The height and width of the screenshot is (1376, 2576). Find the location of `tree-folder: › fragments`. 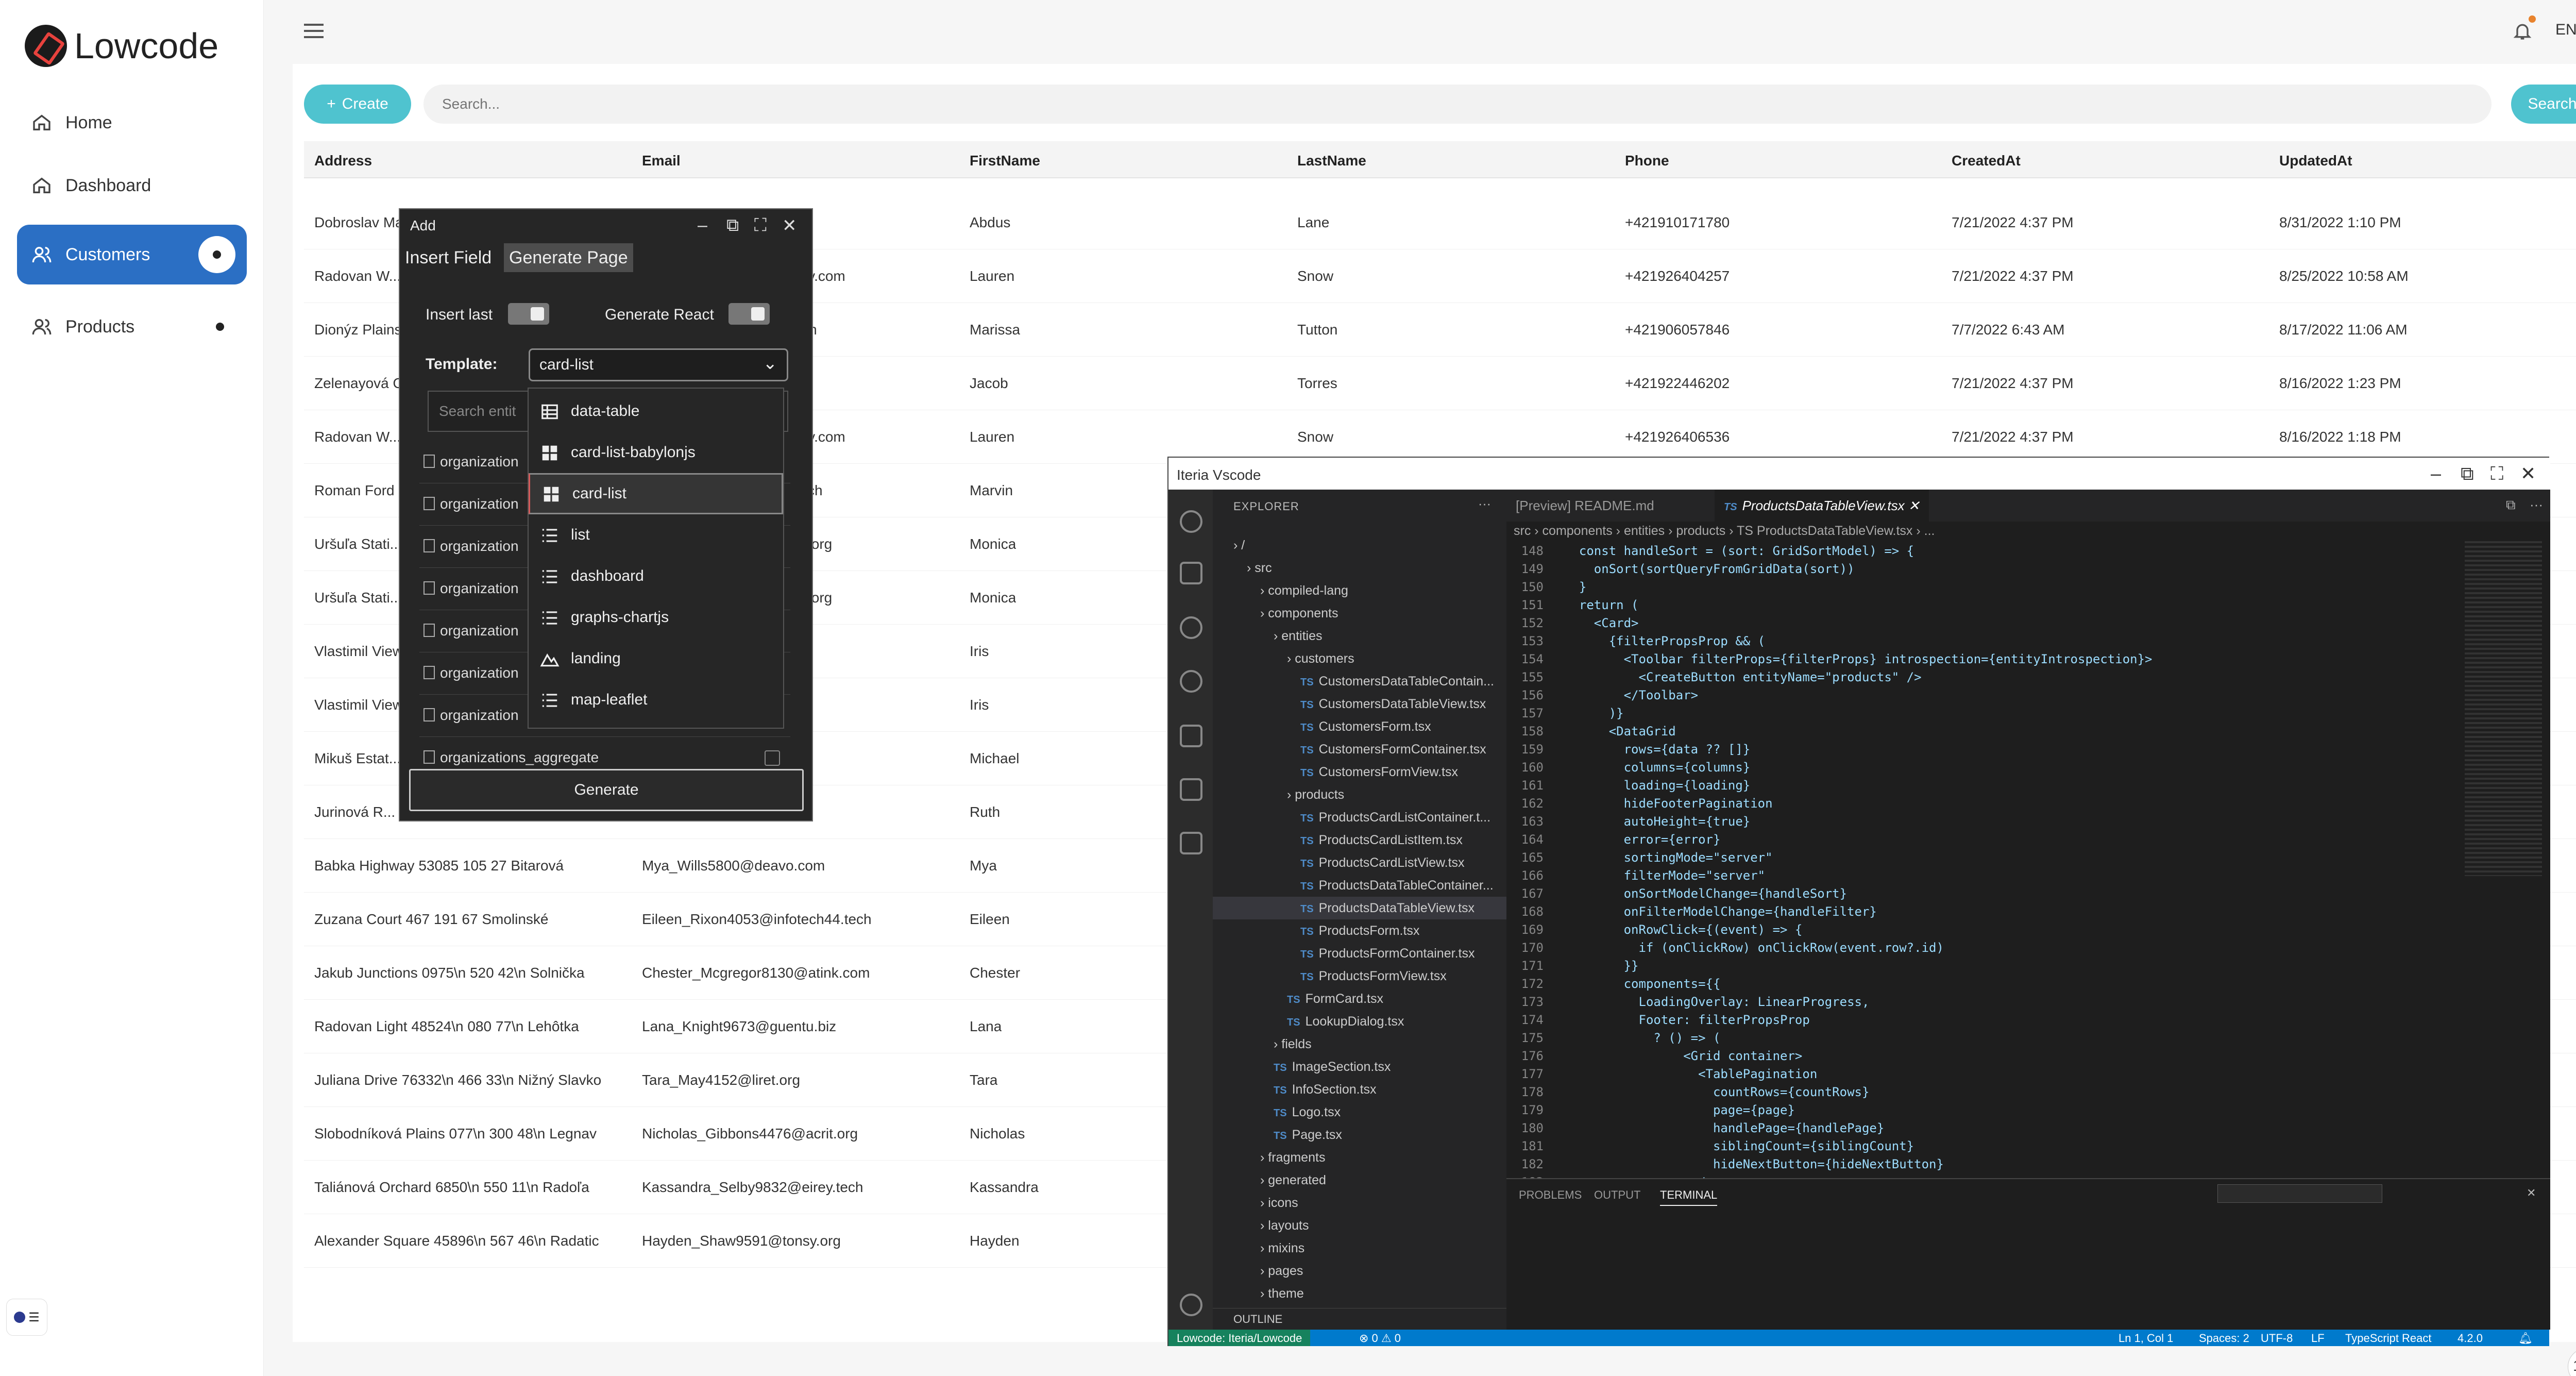

tree-folder: › fragments is located at coordinates (1359, 1158).